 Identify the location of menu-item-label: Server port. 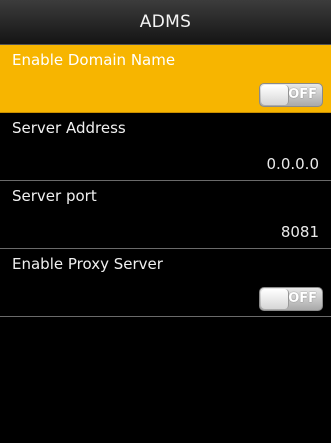
(54, 196).